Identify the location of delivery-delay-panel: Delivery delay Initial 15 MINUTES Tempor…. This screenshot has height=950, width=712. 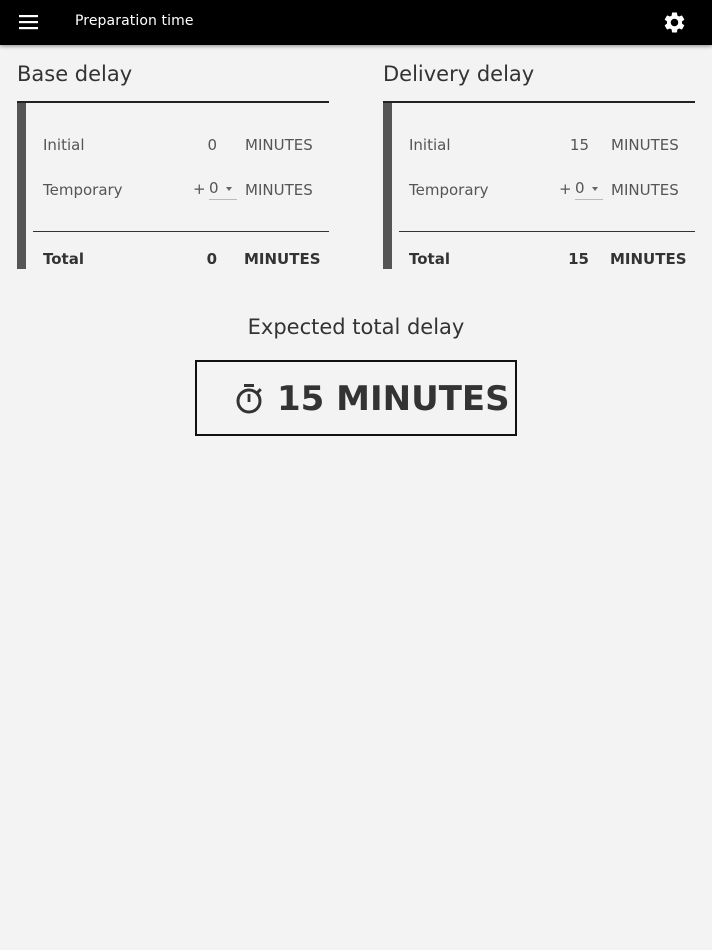
(539, 165).